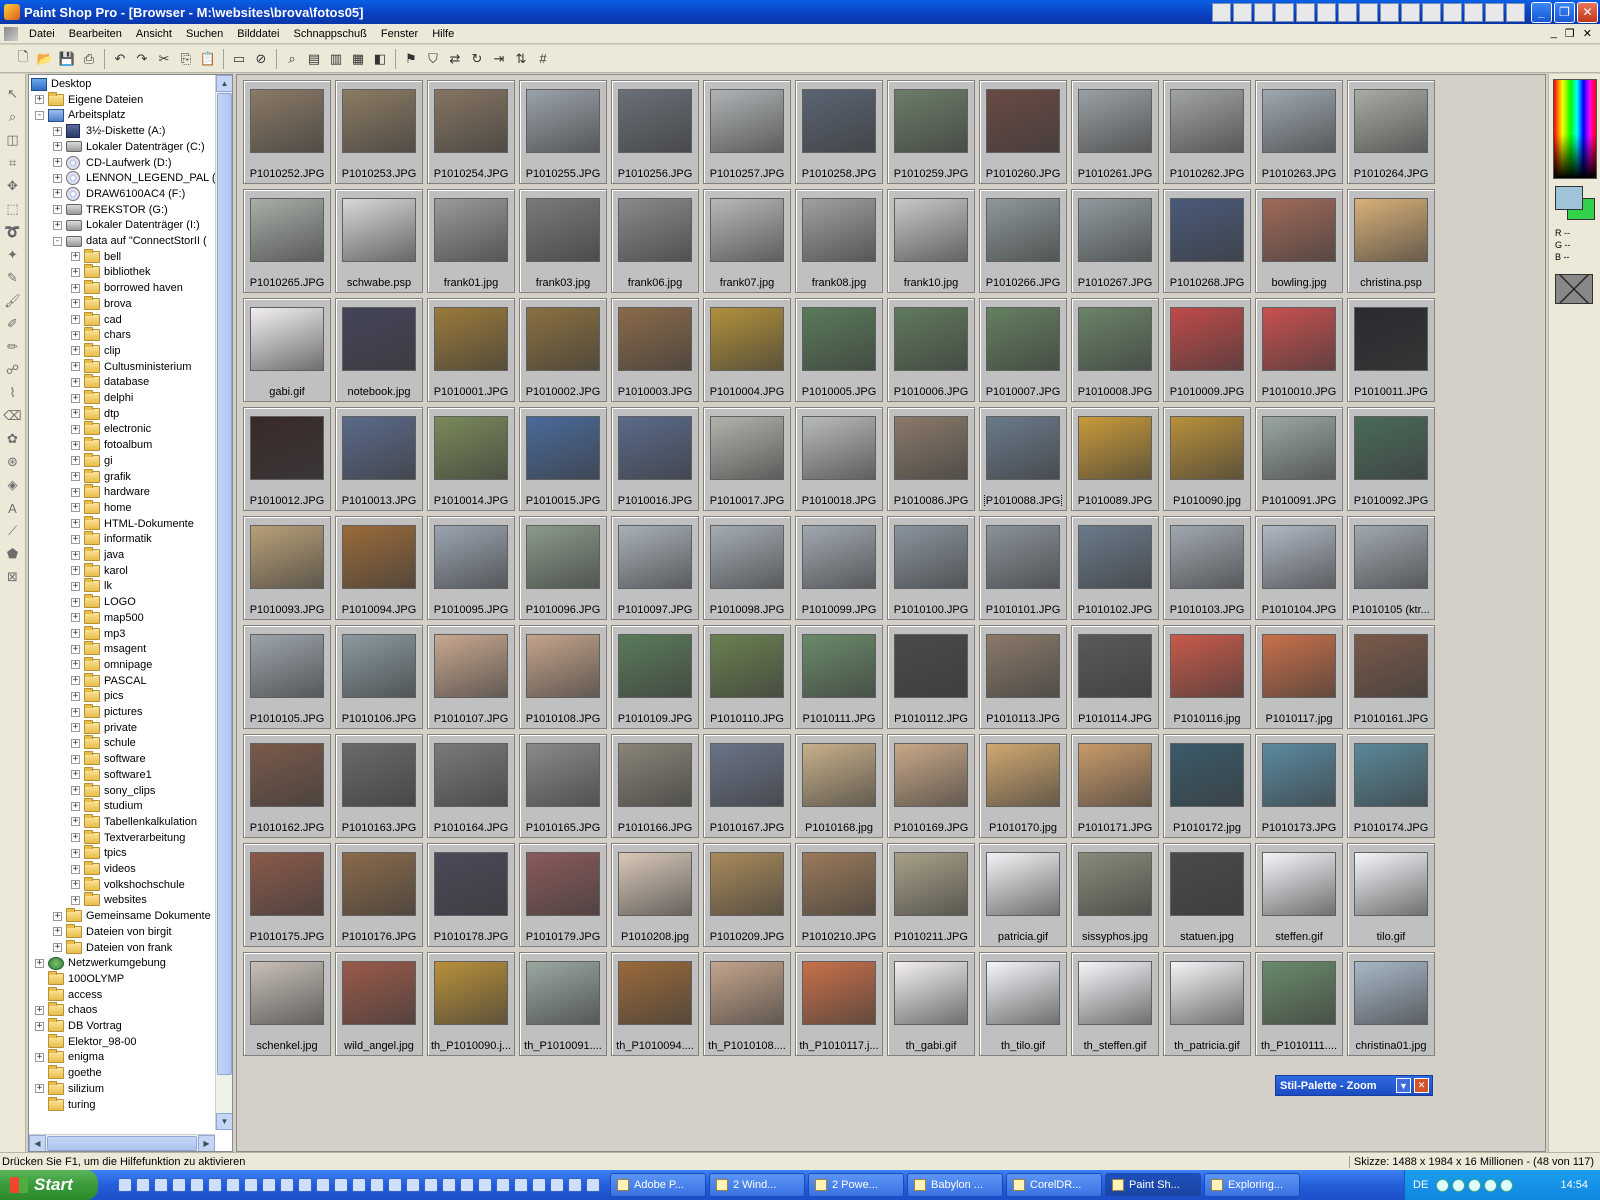  Describe the element at coordinates (1207, 241) in the screenshot. I see `thumbnail: P1010268.JPG` at that location.